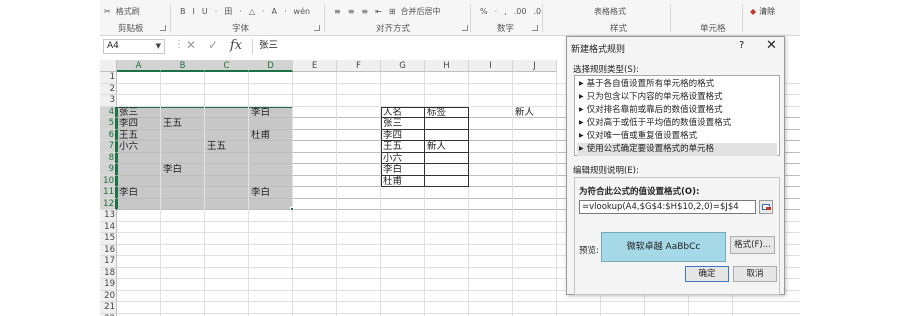 The width and height of the screenshot is (900, 316). Describe the element at coordinates (707, 274) in the screenshot. I see `ok-button: 确定` at that location.